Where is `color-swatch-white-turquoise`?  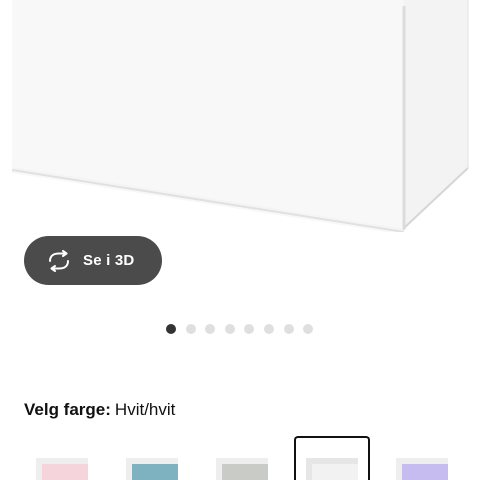 color-swatch-white-turquoise is located at coordinates (152, 458).